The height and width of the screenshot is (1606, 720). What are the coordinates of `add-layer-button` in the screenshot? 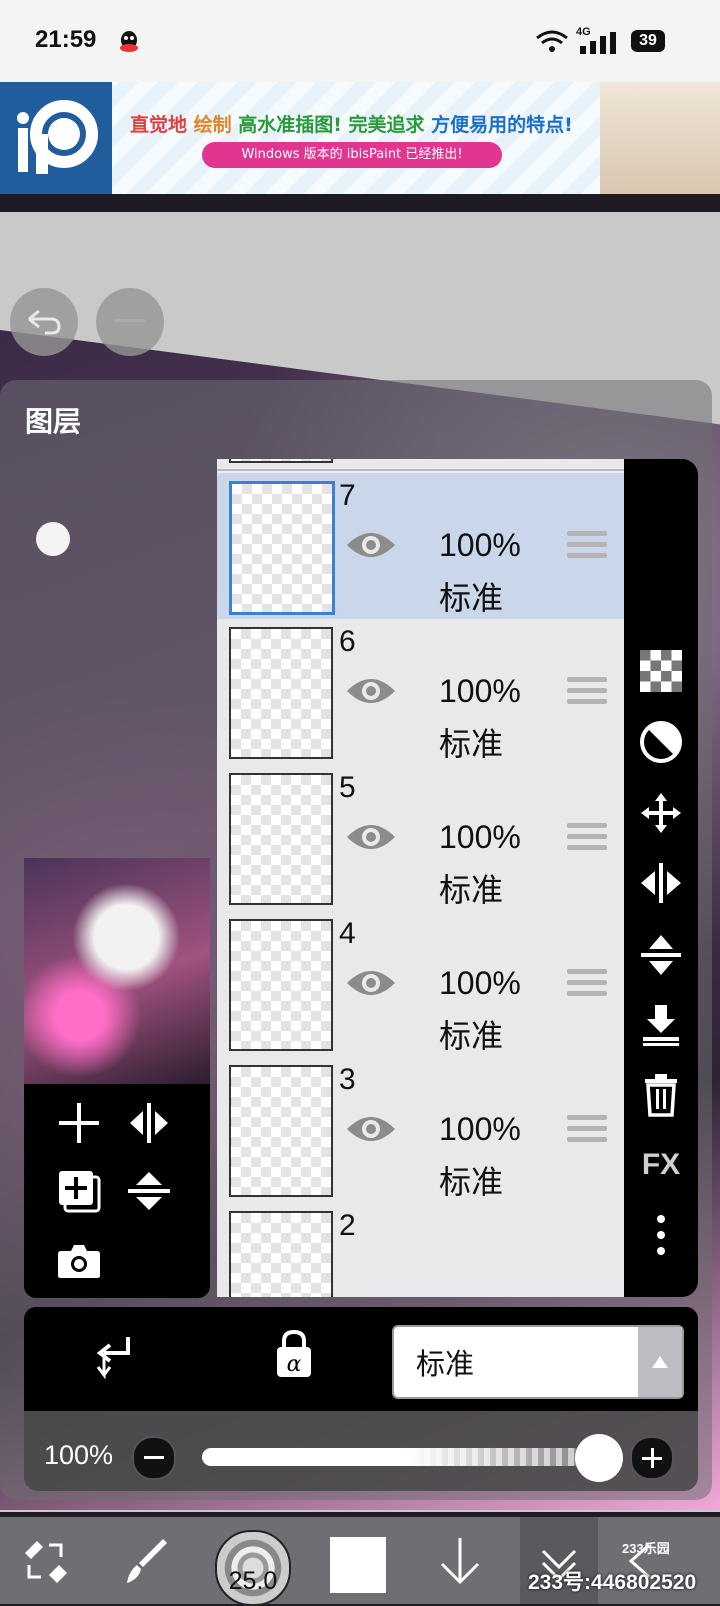 It's located at (79, 1123).